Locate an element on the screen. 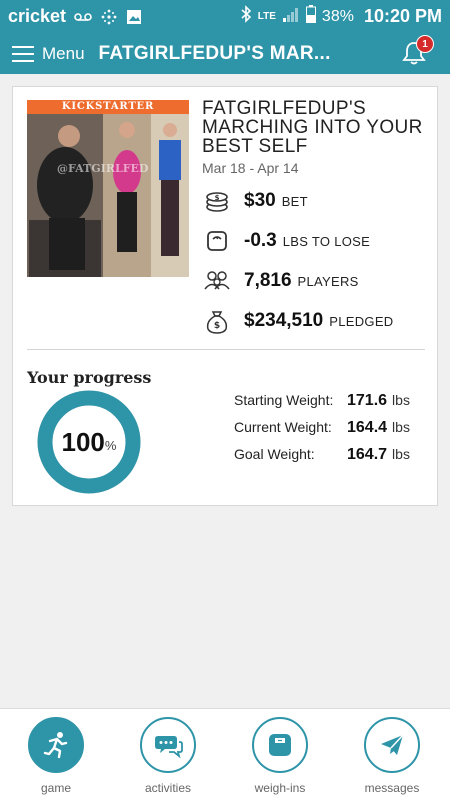 This screenshot has width=450, height=800. notifications-button: 1 is located at coordinates (417, 51).